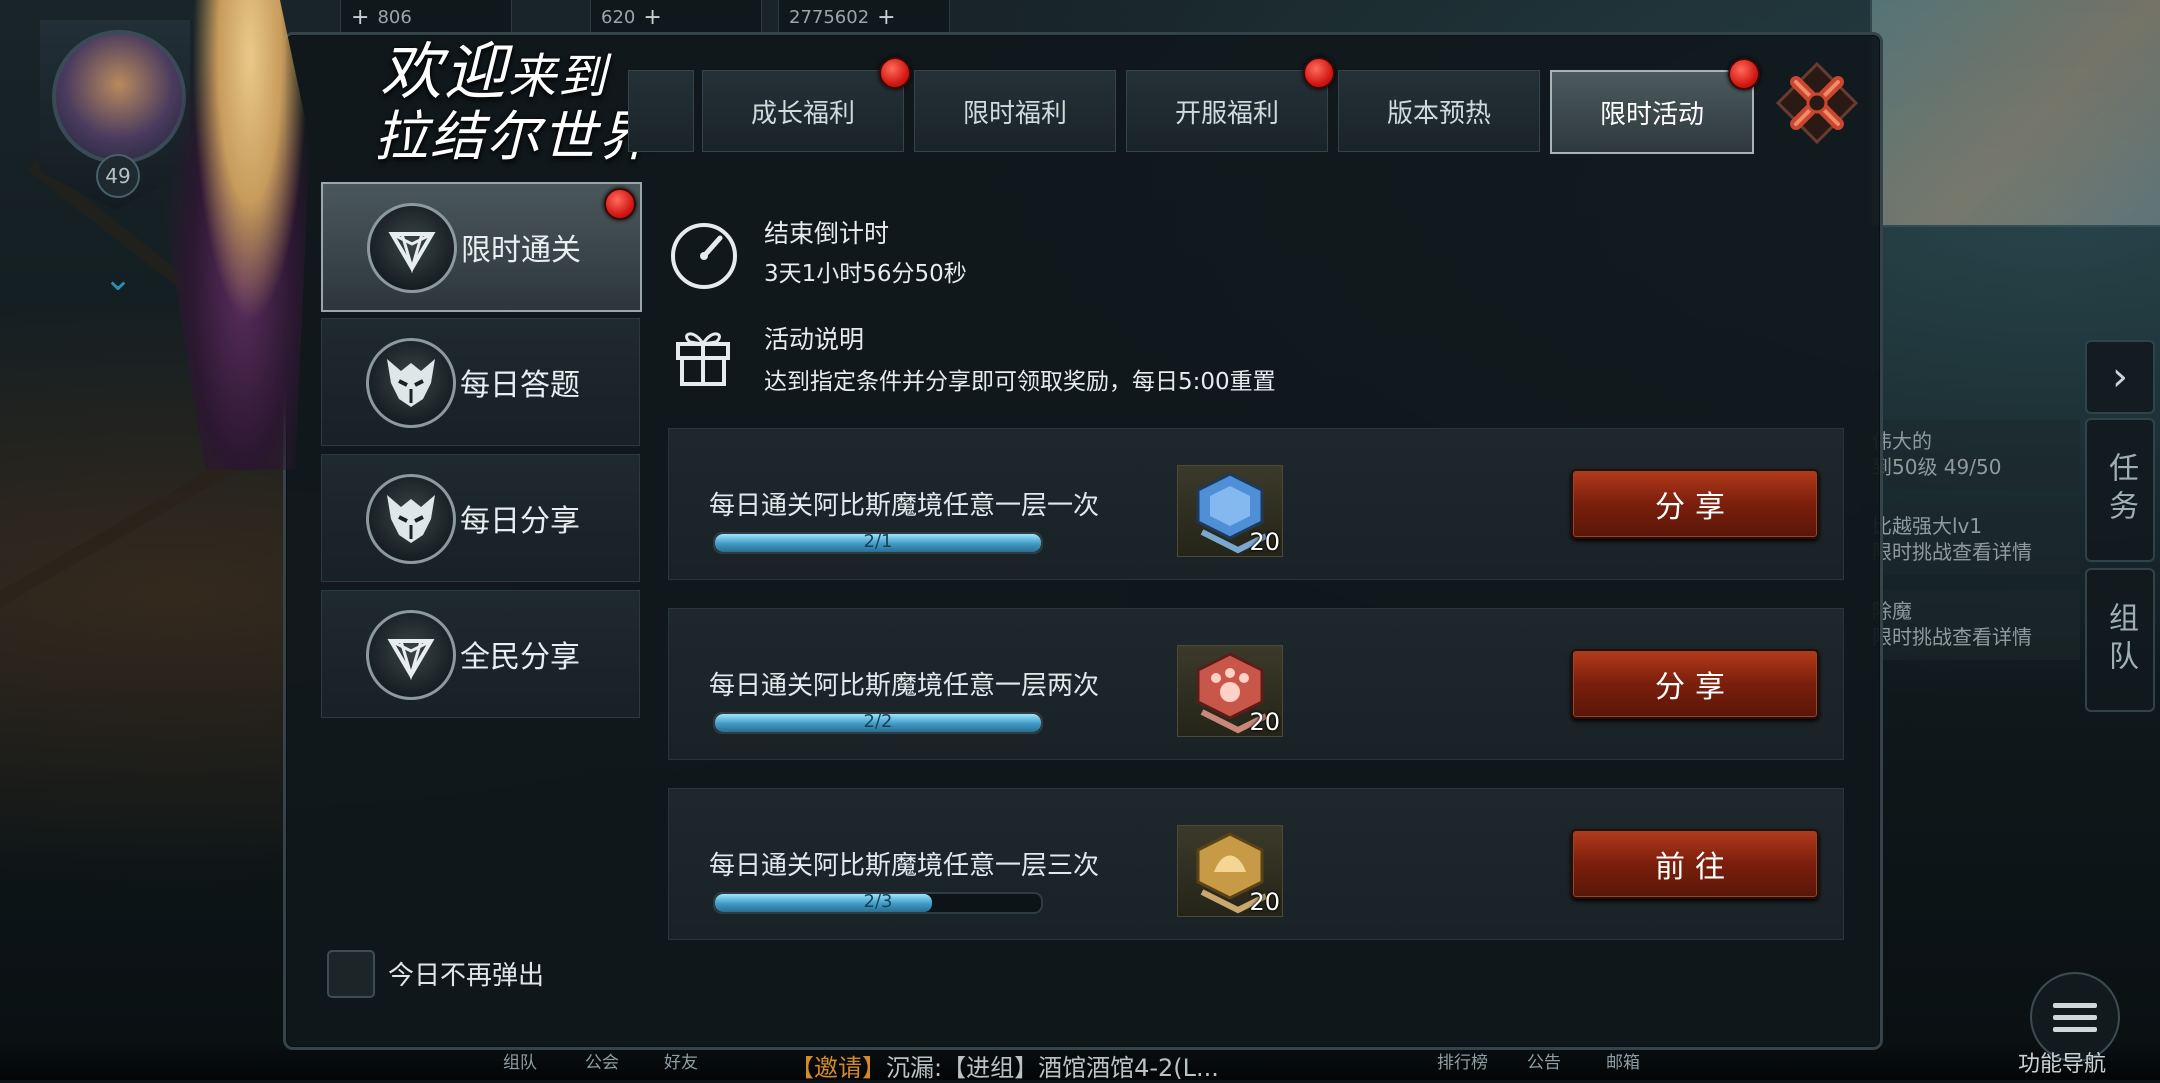 Image resolution: width=2160 pixels, height=1083 pixels. What do you see at coordinates (865, 274) in the screenshot?
I see `countdown-value: 3天1小时56分50秒` at bounding box center [865, 274].